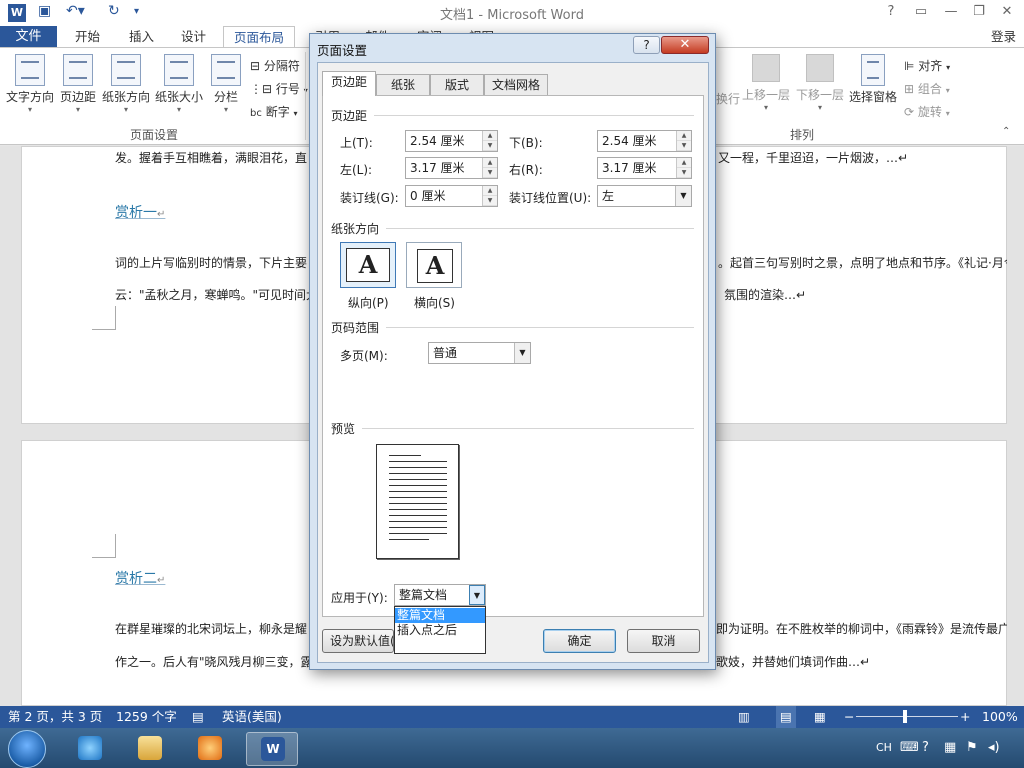  What do you see at coordinates (873, 79) in the screenshot?
I see `selection-pane-button: 选择窗格` at bounding box center [873, 79].